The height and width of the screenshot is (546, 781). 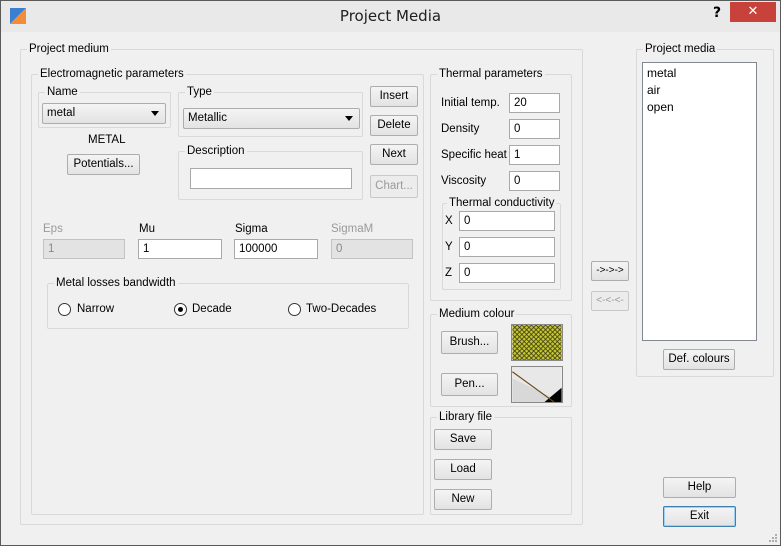 I want to click on radio-two-decades, so click(x=294, y=309).